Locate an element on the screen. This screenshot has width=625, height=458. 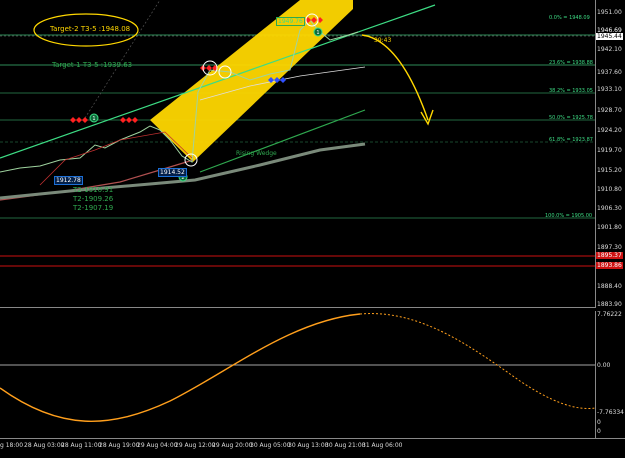
fib-label-50: 50.0% = 1925.78 is located at coordinates (571, 118).